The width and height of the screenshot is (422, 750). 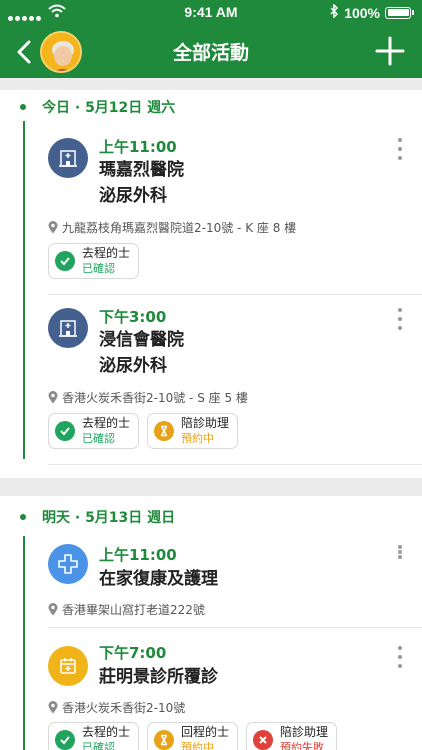 What do you see at coordinates (172, 227) in the screenshot?
I see `event-address: 九龍荔枝角瑪嘉烈醫院道2-10號 - K 座 8 樓` at bounding box center [172, 227].